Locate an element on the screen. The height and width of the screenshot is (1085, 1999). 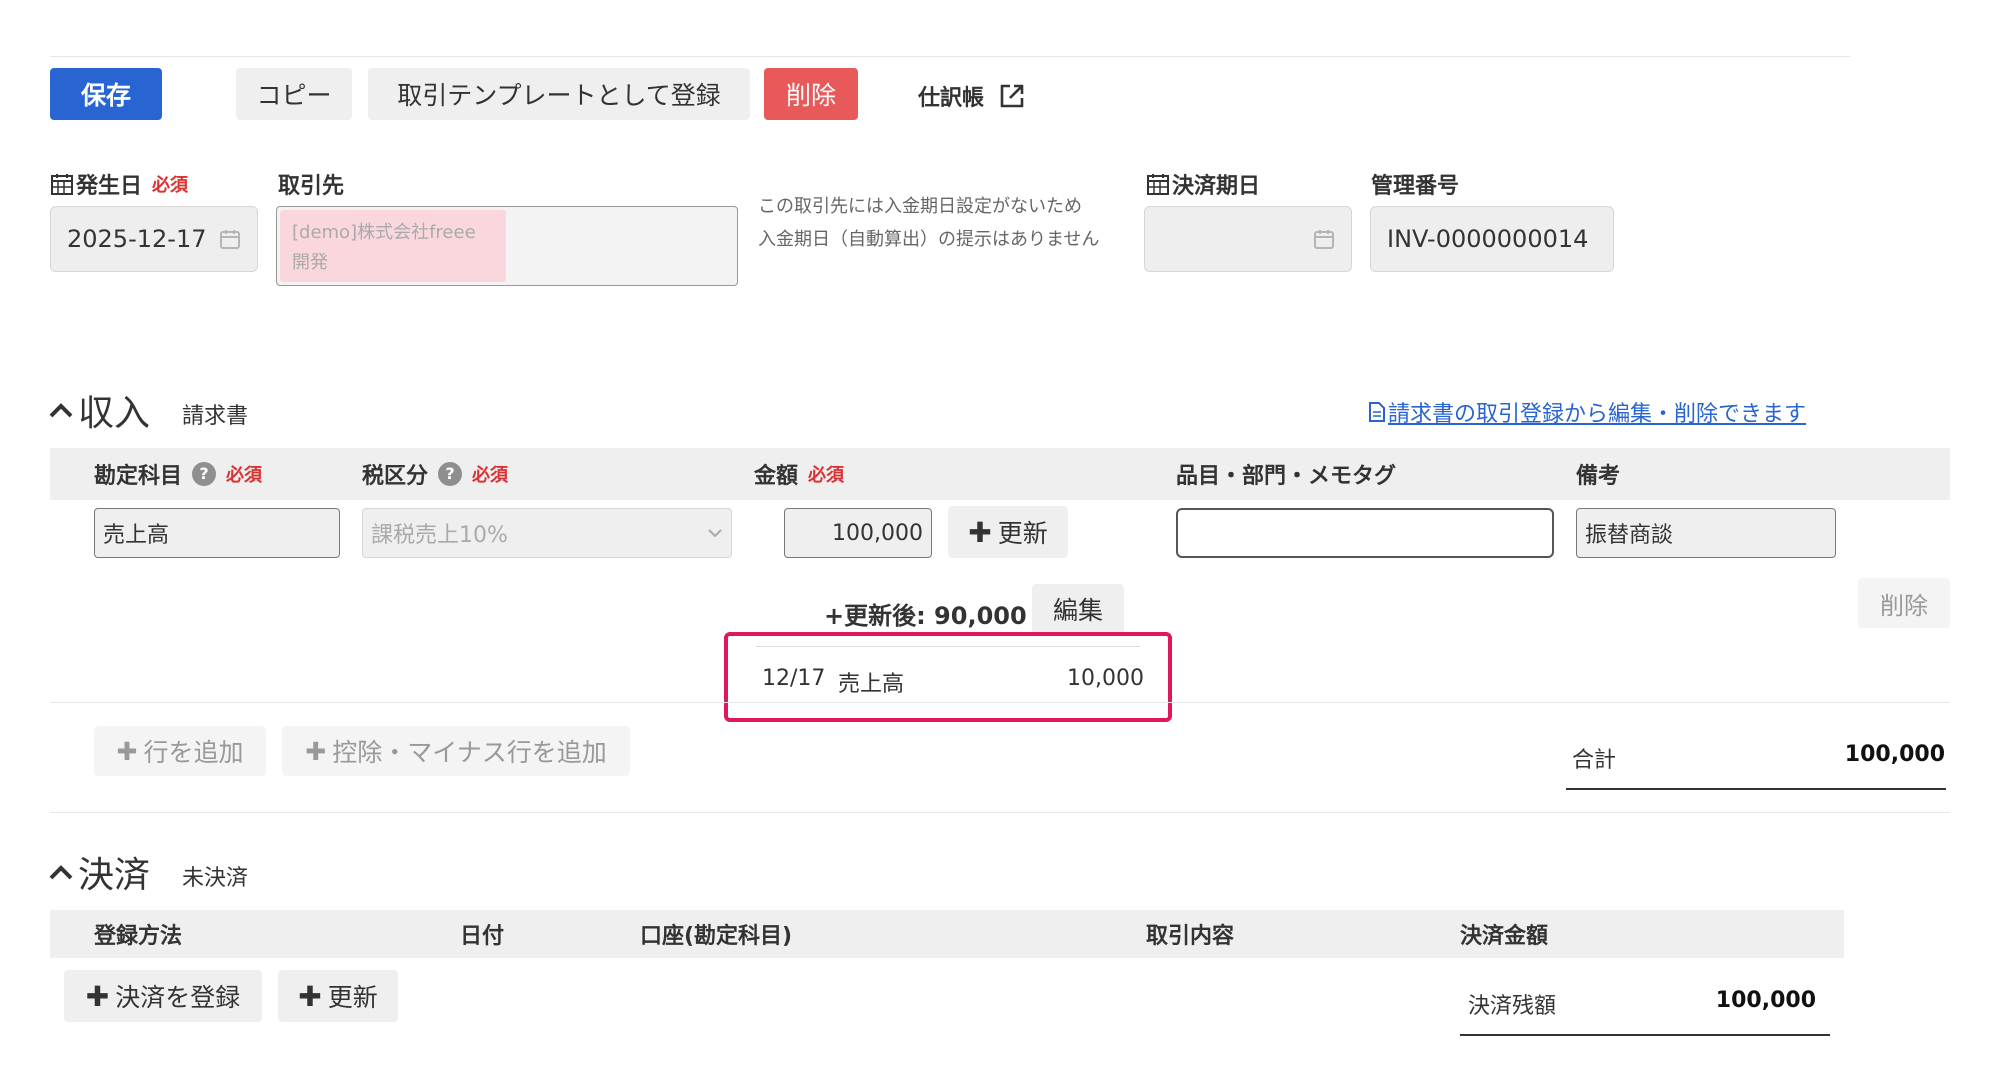
manage-no-field: INV-0000000014 is located at coordinates (1492, 239).